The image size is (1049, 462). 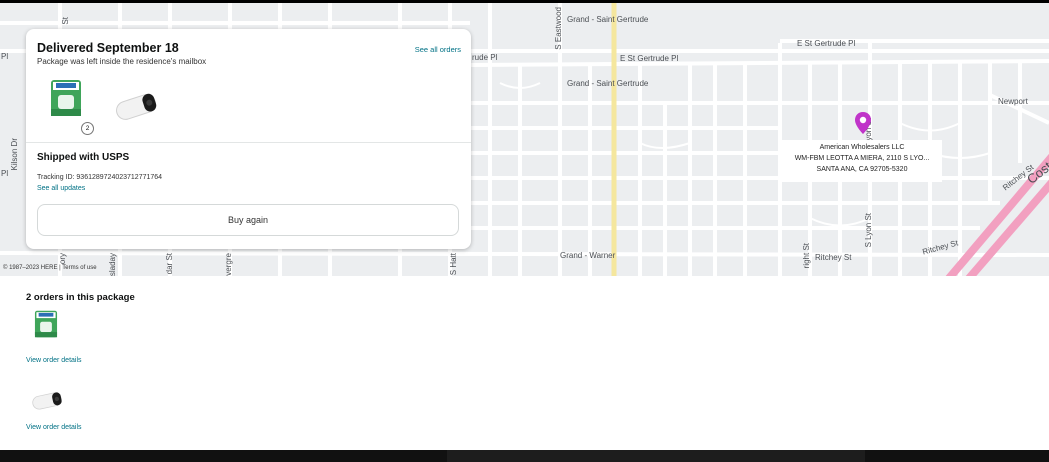 I want to click on address-line-1: American Wholesalers LLC, so click(x=862, y=147).